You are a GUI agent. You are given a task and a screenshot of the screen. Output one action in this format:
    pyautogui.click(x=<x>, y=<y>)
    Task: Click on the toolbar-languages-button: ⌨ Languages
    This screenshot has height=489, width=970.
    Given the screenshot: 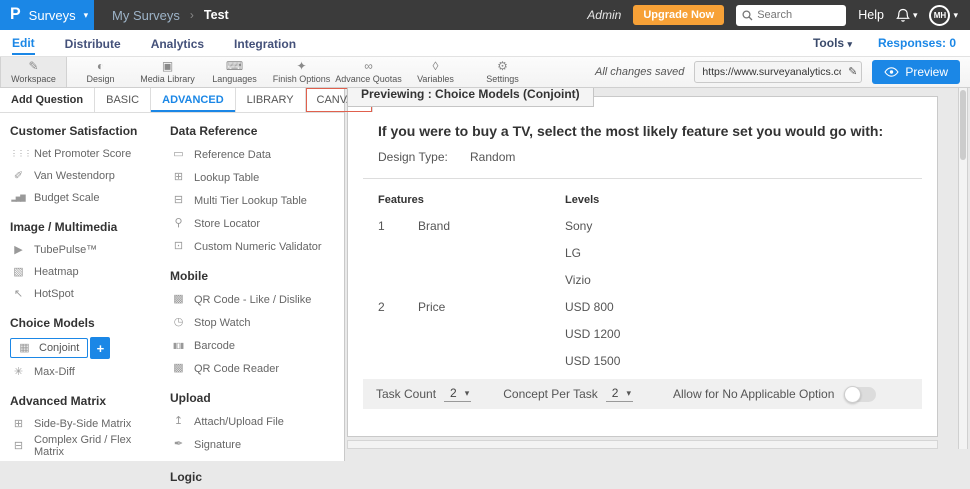 What is the action you would take?
    pyautogui.click(x=234, y=72)
    